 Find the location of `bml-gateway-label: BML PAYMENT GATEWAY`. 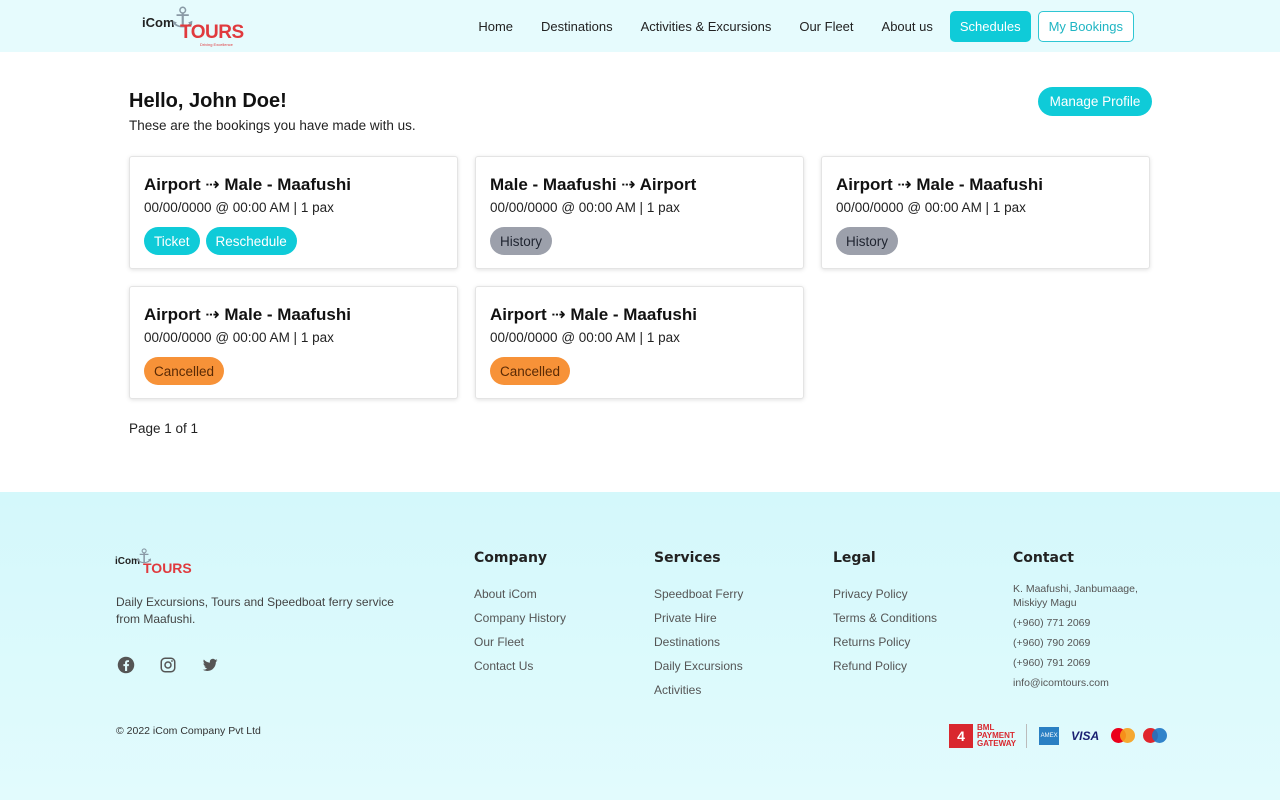

bml-gateway-label: BML PAYMENT GATEWAY is located at coordinates (997, 735).